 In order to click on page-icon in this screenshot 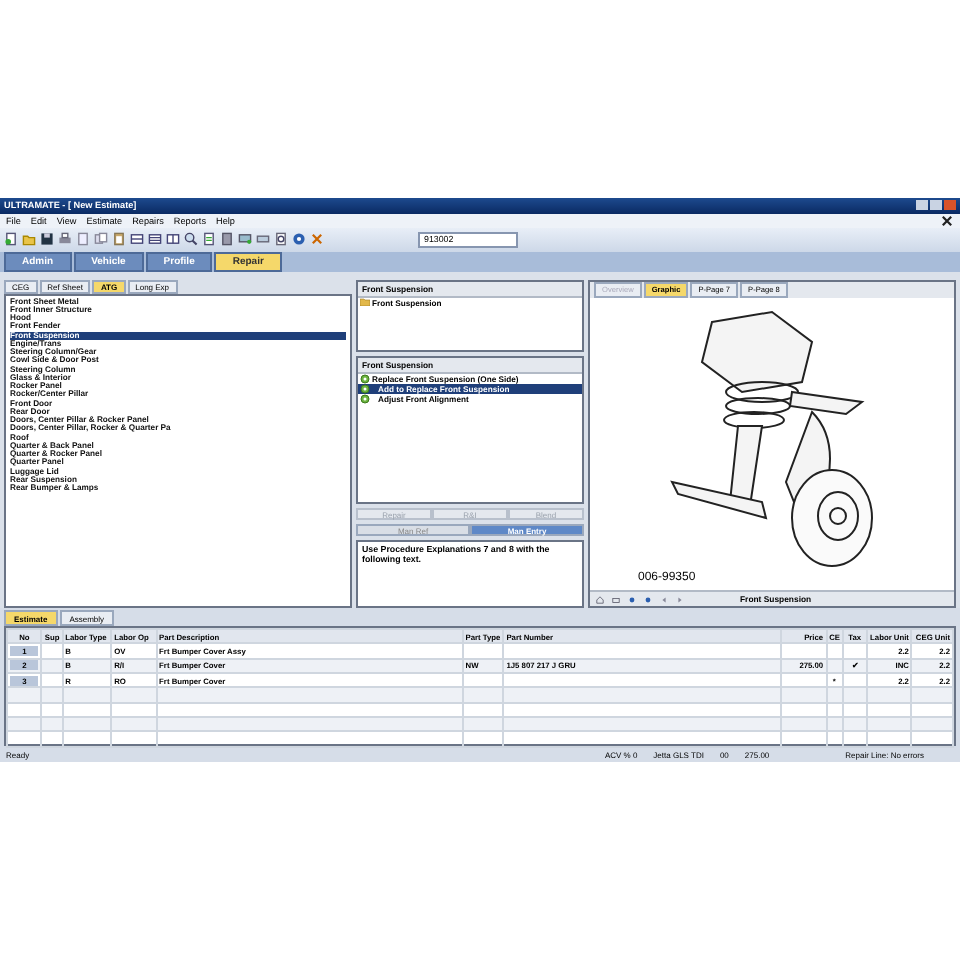, I will do `click(281, 239)`.